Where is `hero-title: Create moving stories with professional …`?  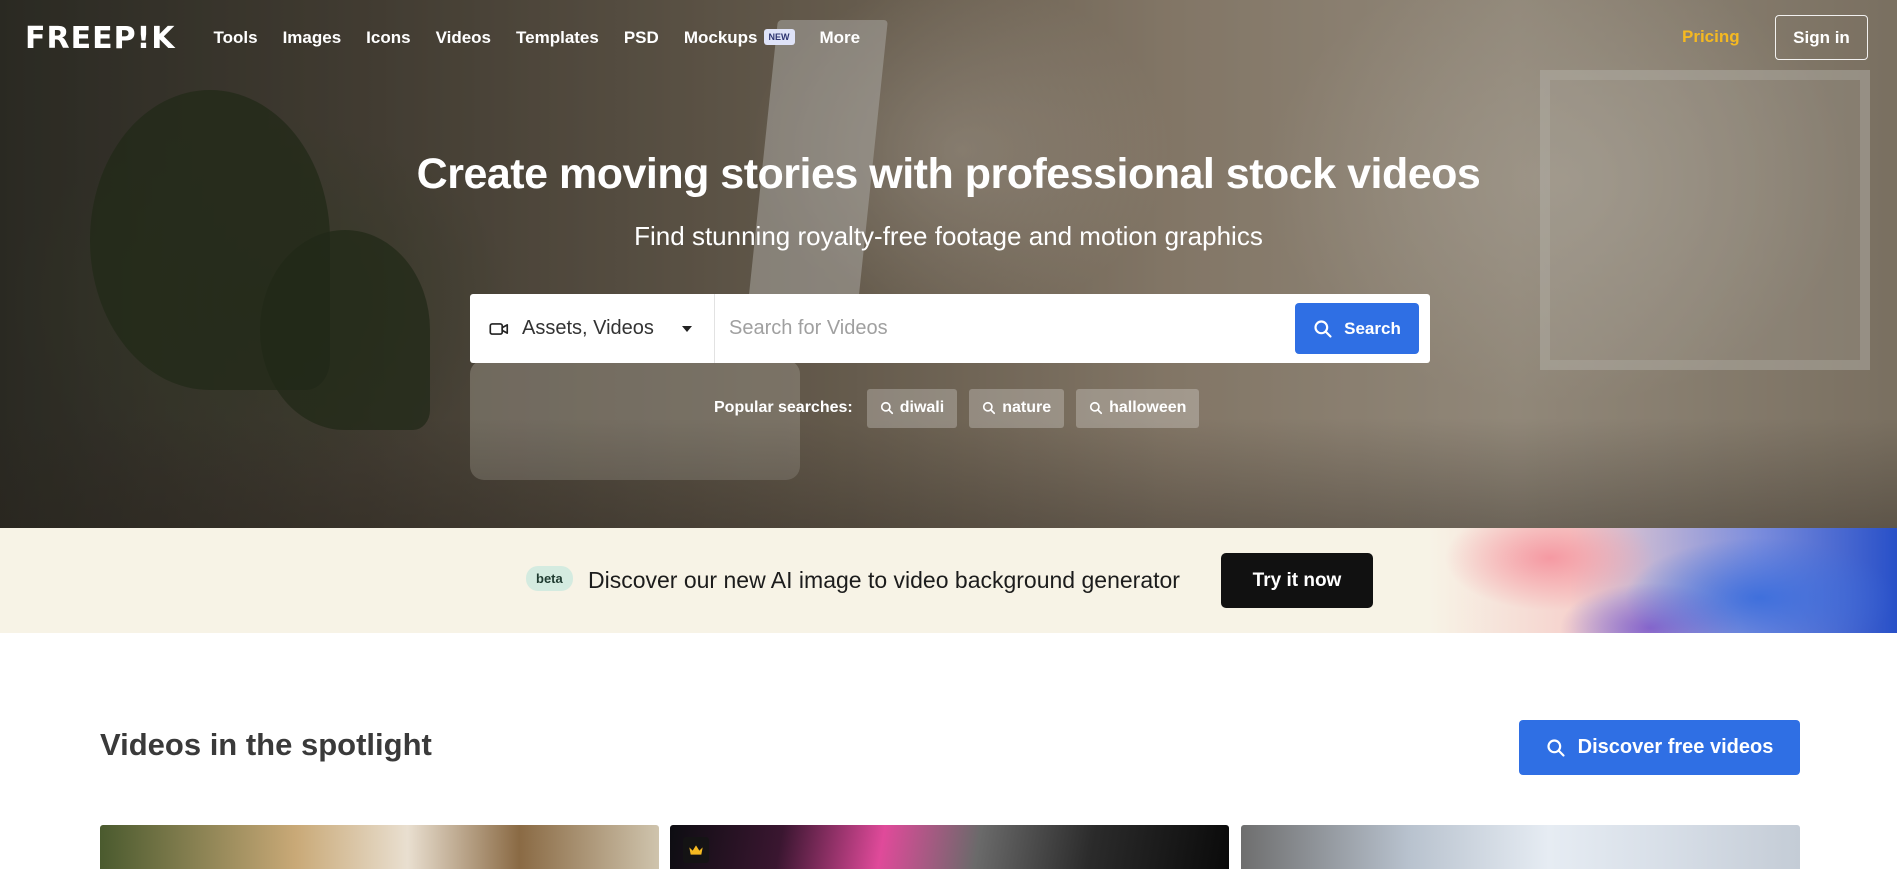 hero-title: Create moving stories with professional … is located at coordinates (948, 174).